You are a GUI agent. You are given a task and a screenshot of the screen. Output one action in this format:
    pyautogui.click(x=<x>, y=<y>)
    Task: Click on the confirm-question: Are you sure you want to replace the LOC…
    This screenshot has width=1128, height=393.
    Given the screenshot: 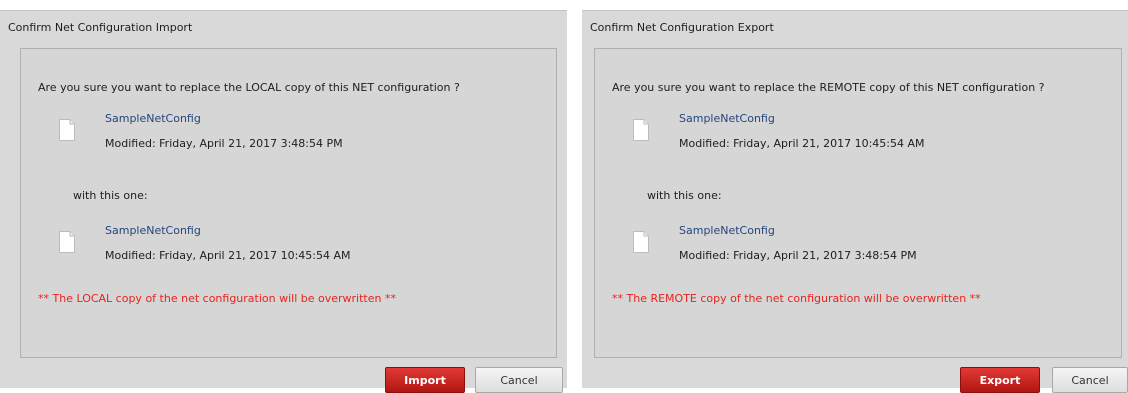 What is the action you would take?
    pyautogui.click(x=249, y=87)
    